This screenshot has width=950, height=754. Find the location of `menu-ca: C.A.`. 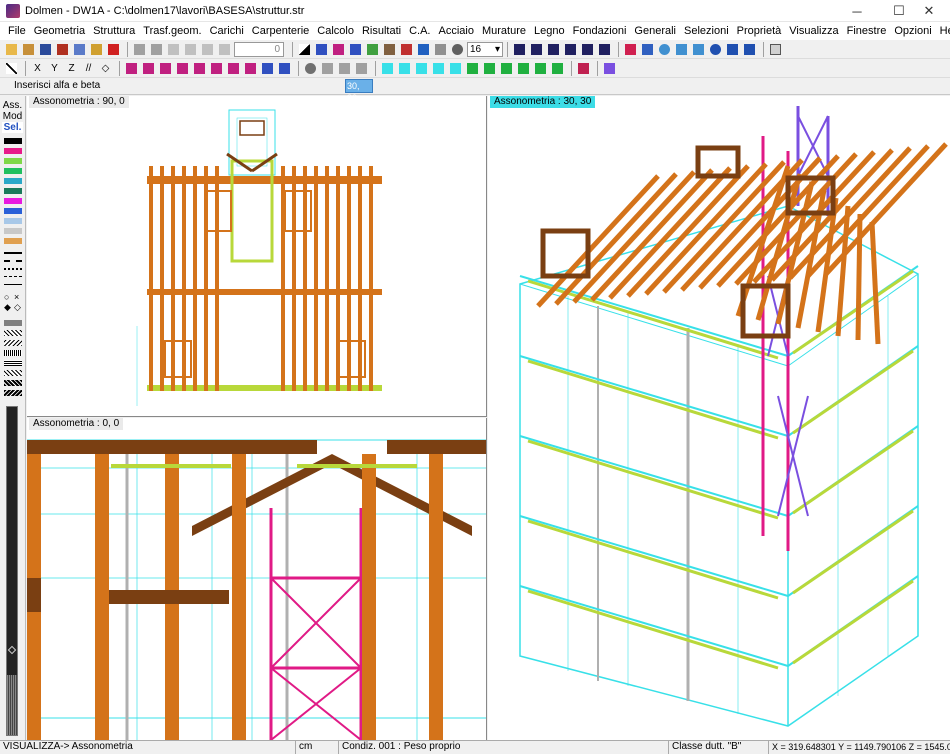

menu-ca: C.A. is located at coordinates (419, 31).